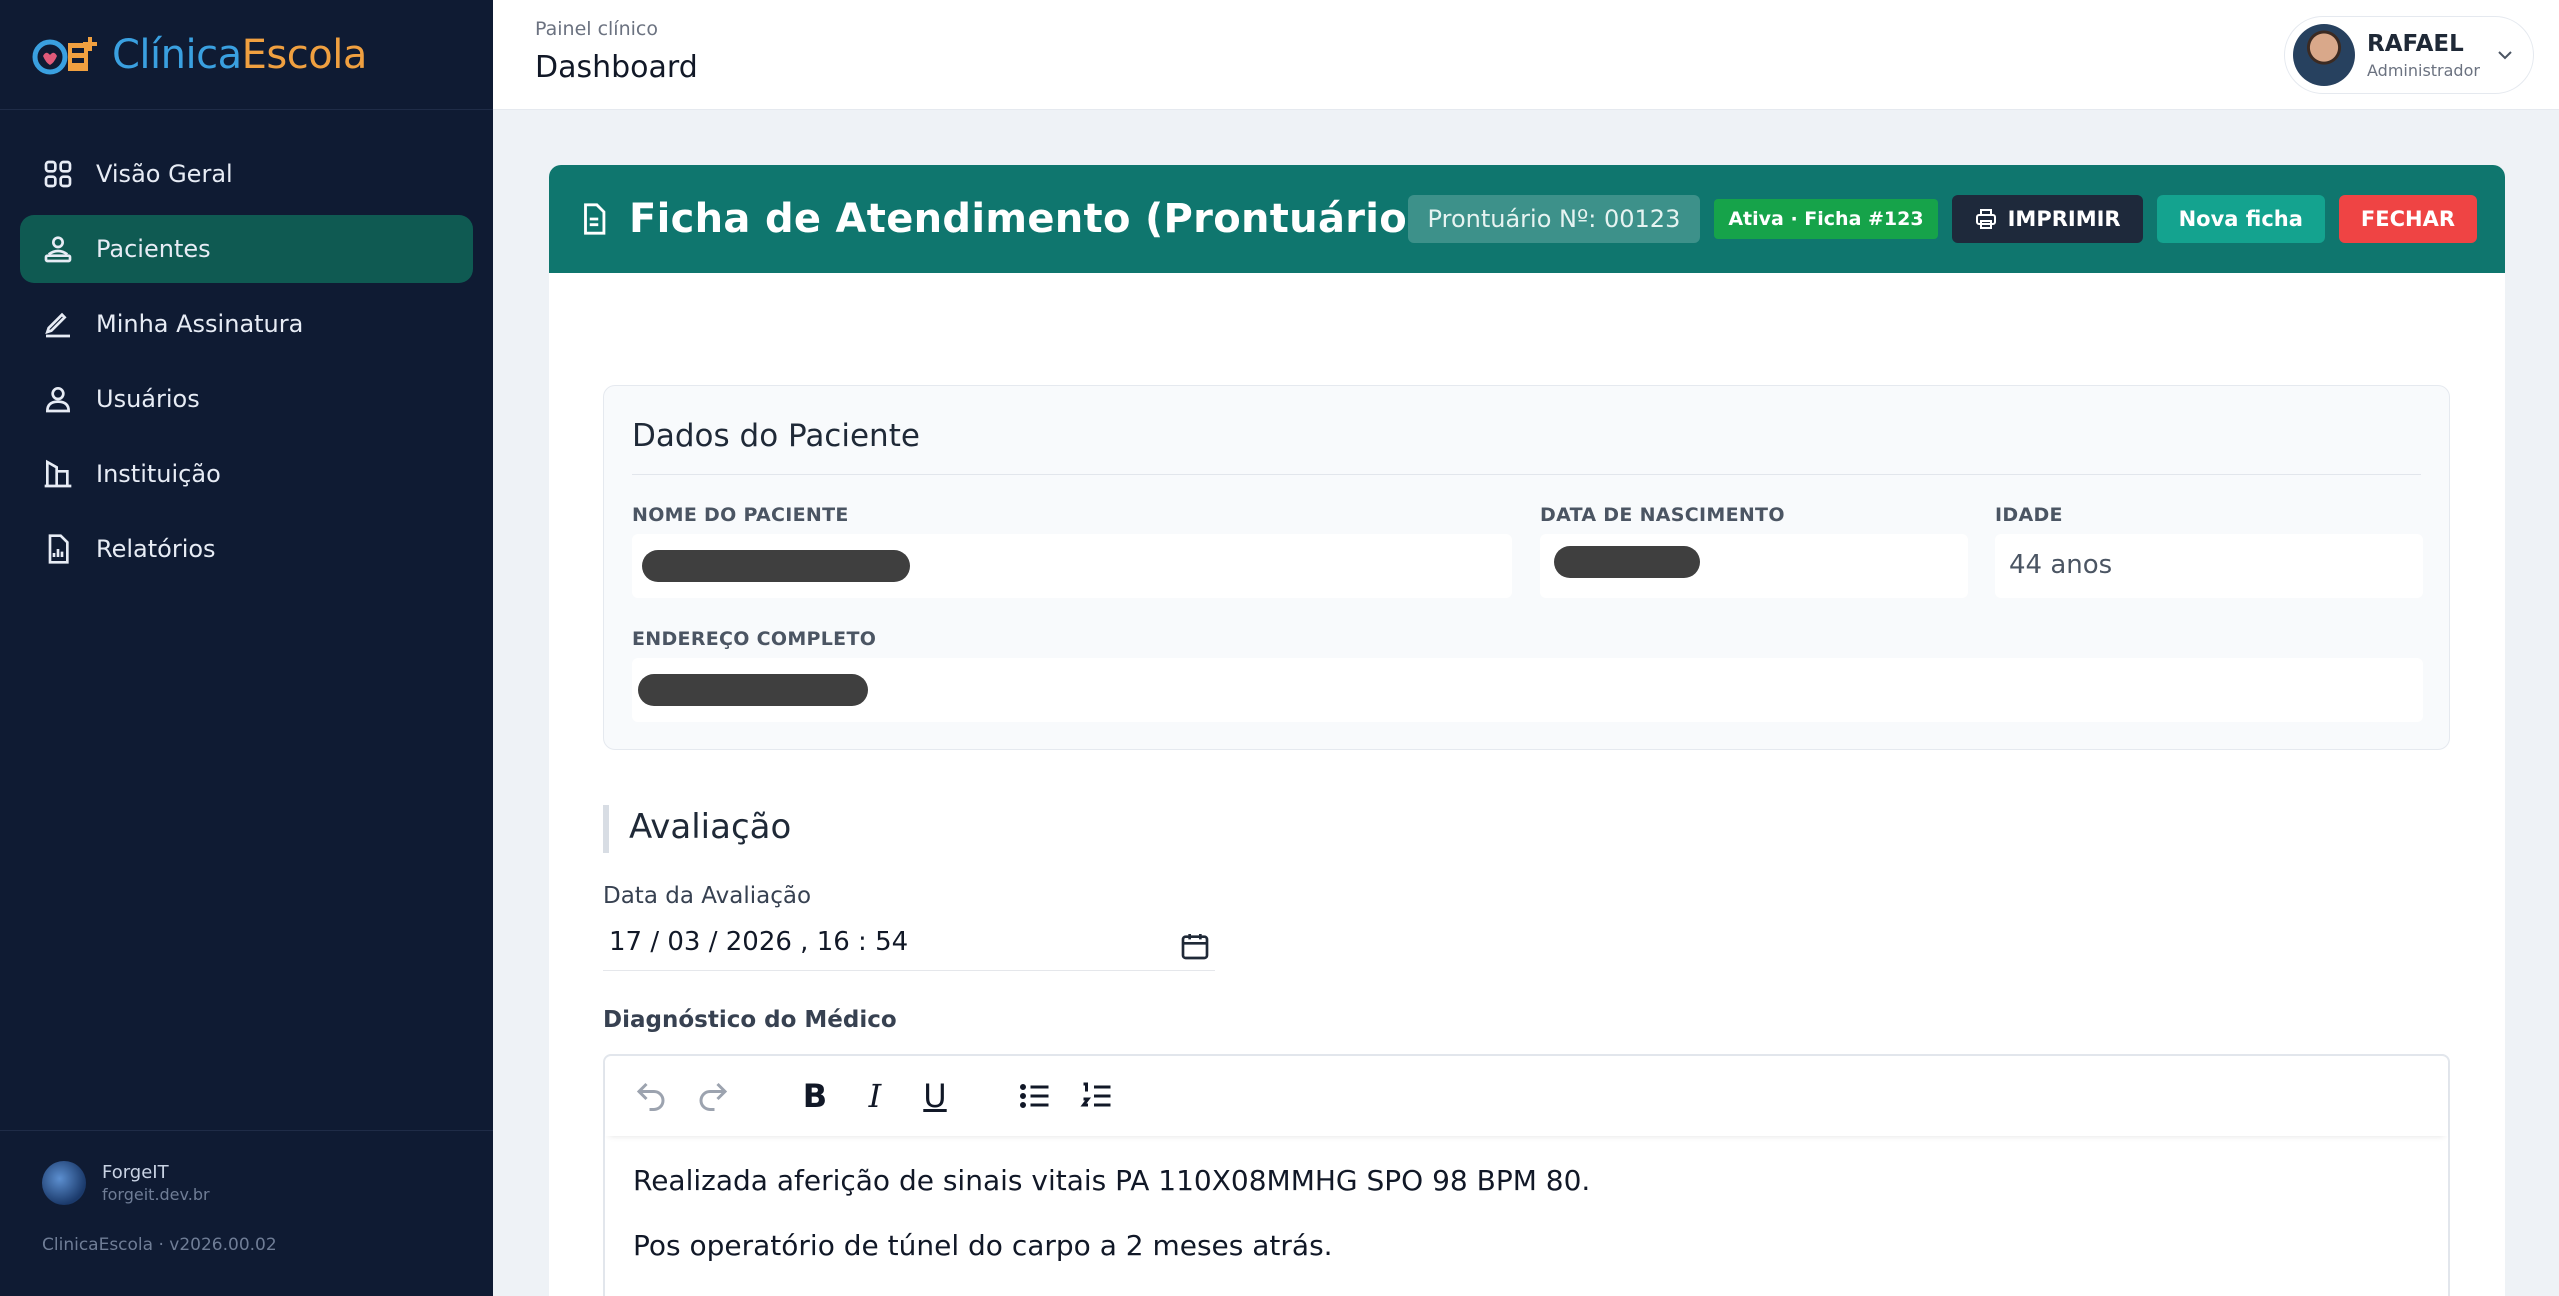 This screenshot has width=2559, height=1296. I want to click on prontuario-number-badge: Prontuário Nº: 00123, so click(1554, 219).